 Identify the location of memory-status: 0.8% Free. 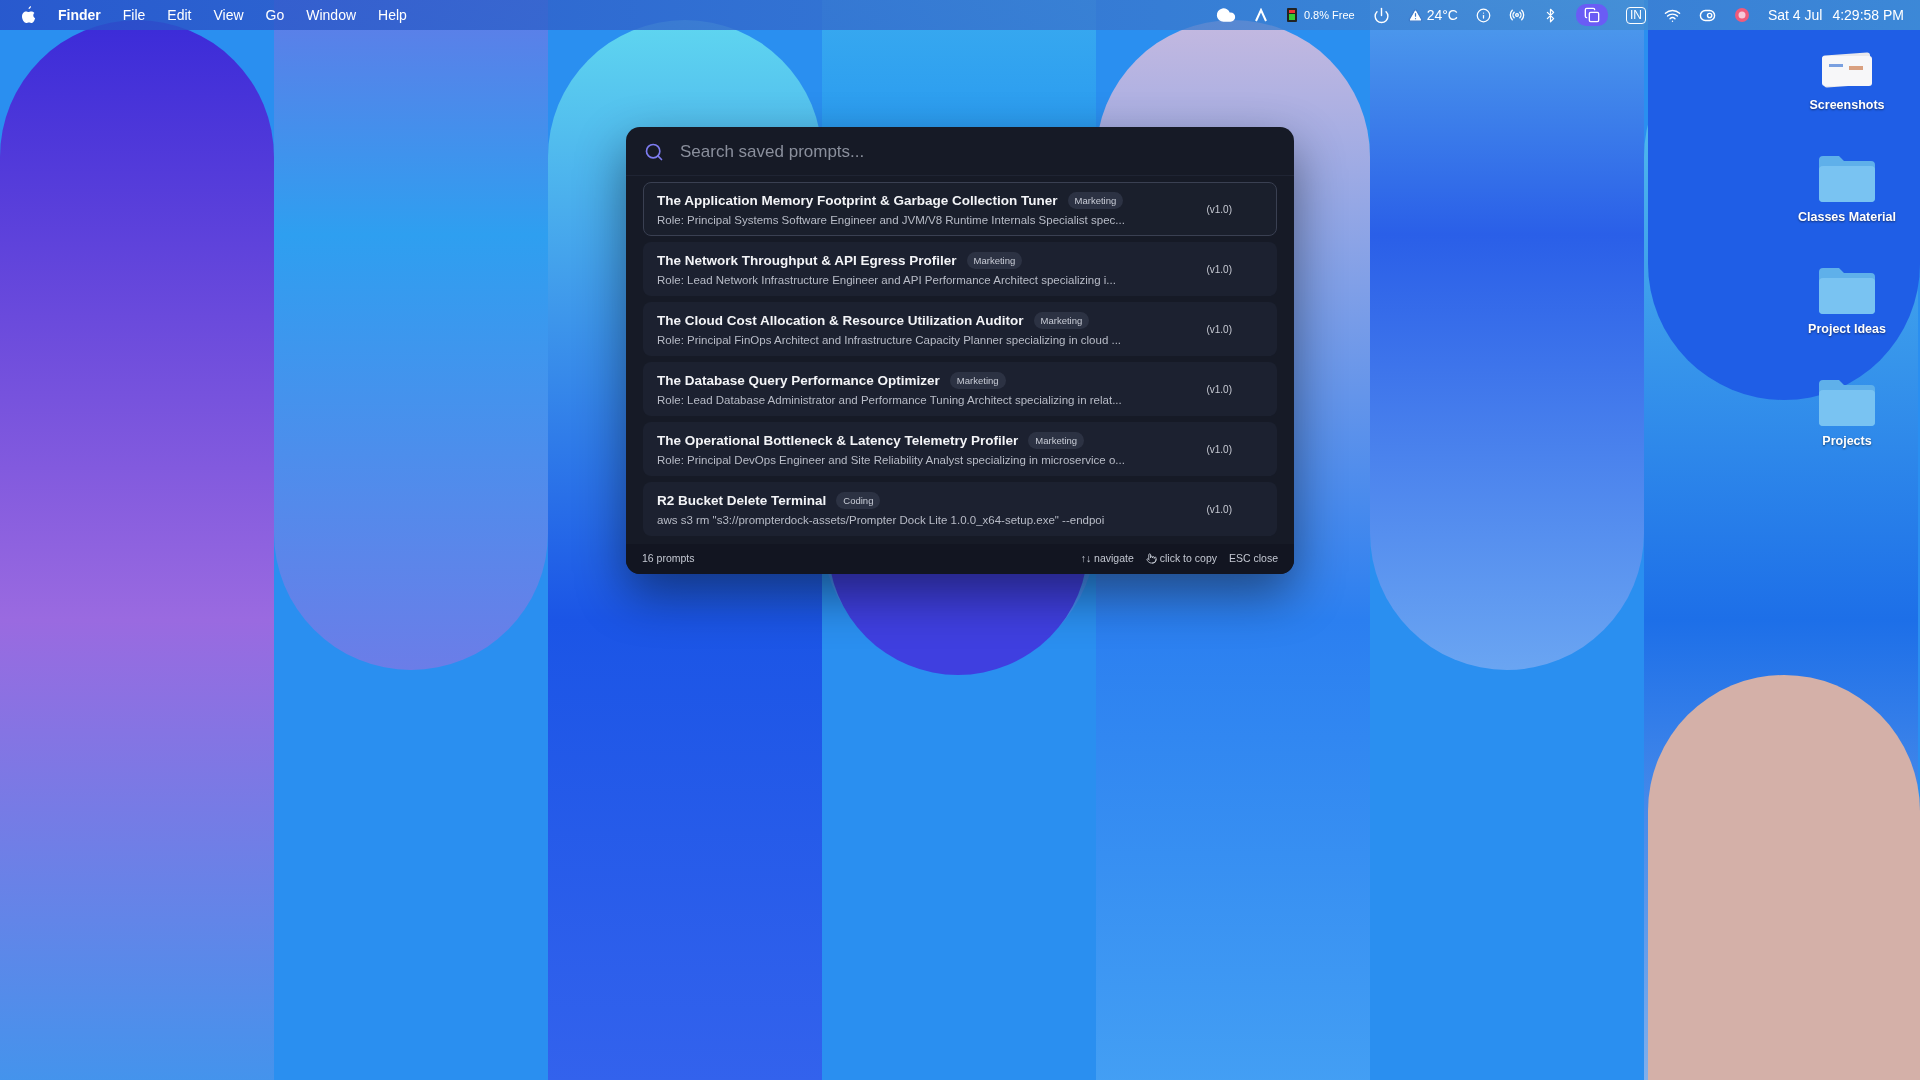
(1329, 15).